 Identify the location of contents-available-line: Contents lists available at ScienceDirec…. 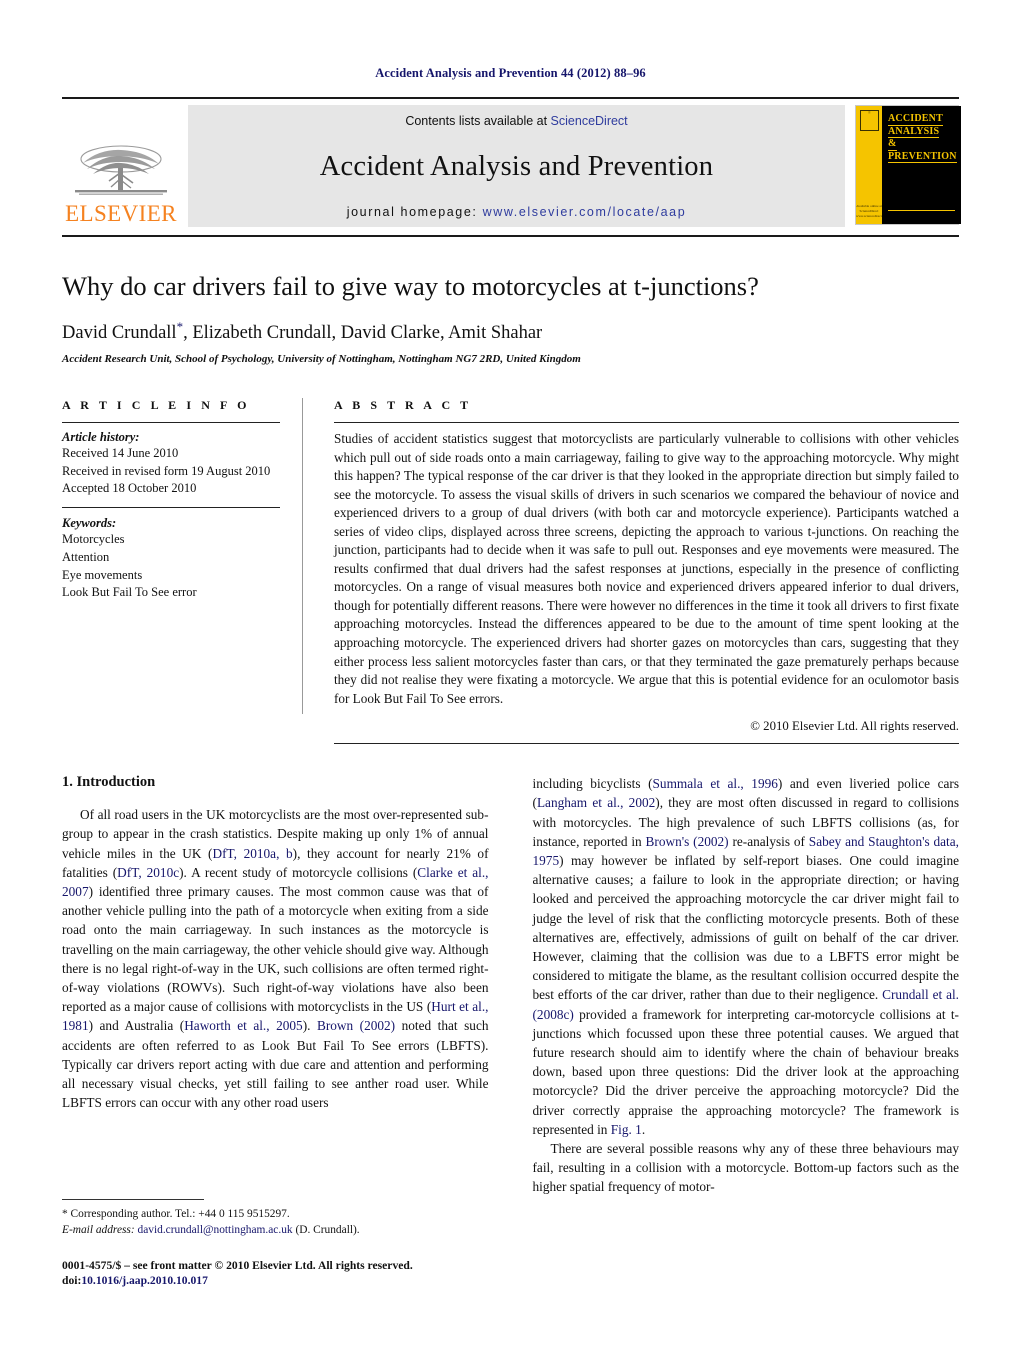
(516, 121).